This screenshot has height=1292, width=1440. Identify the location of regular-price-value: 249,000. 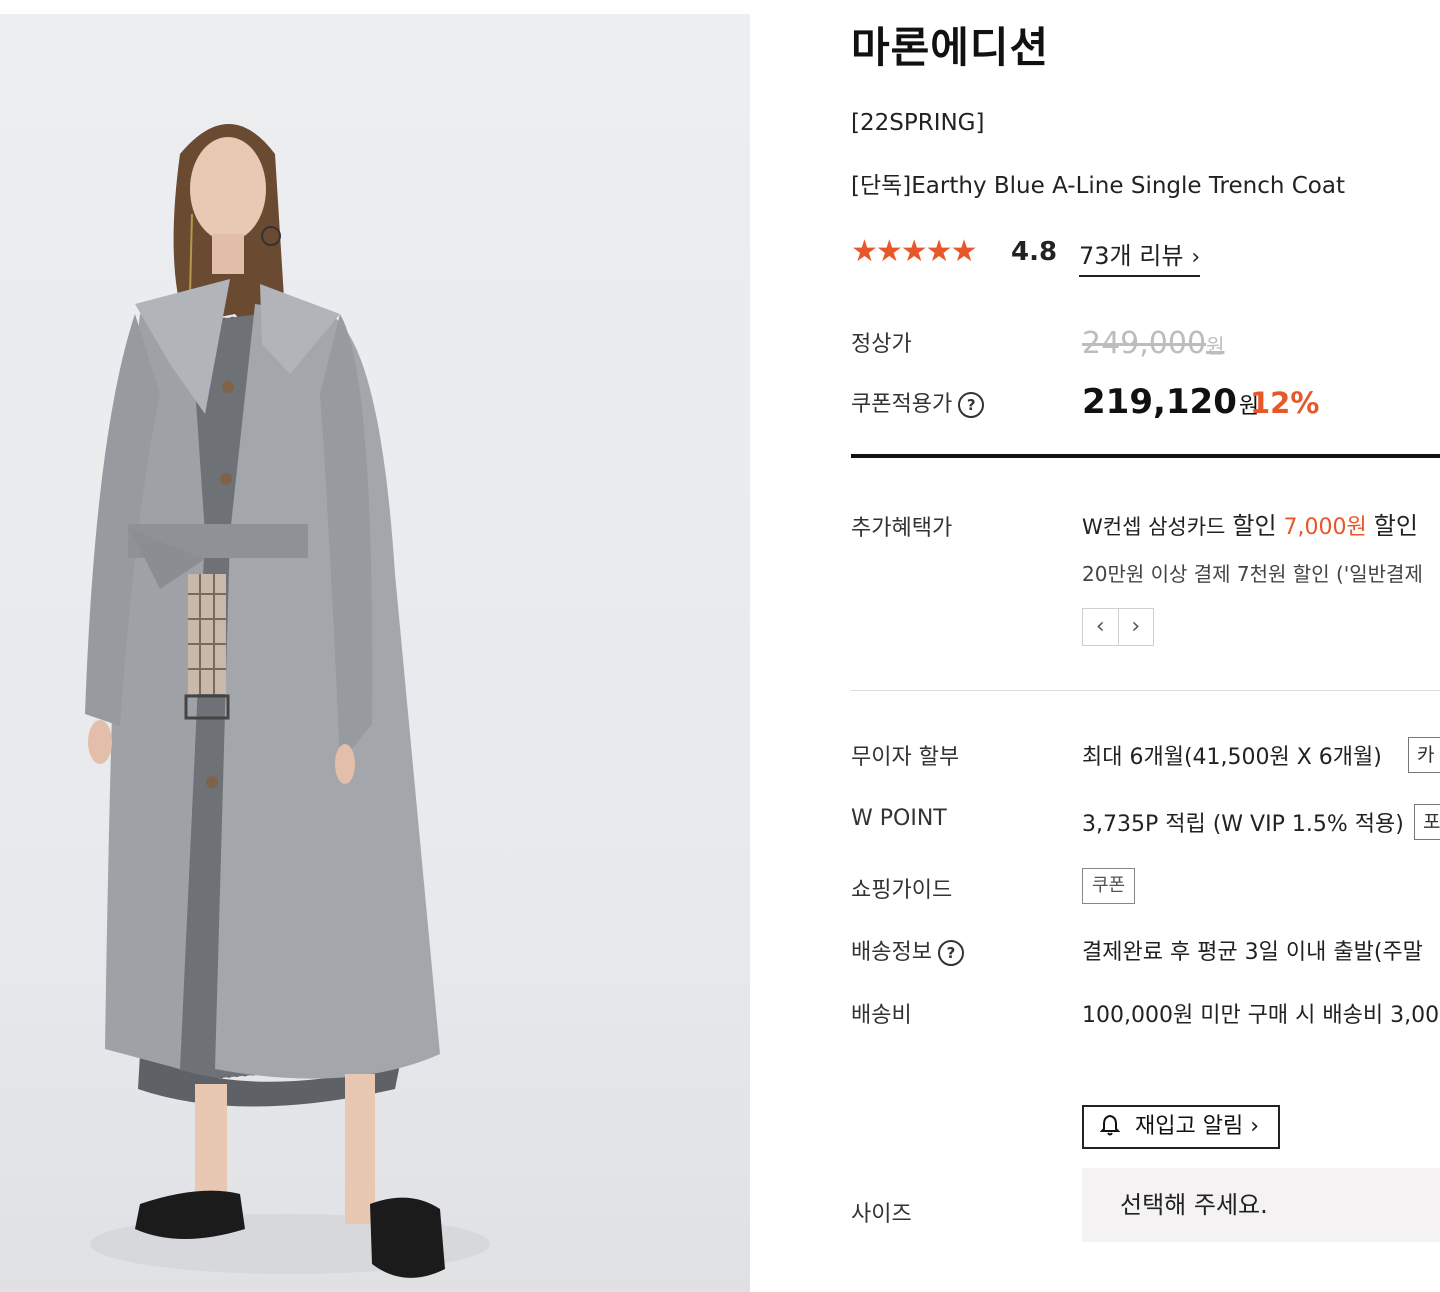
(1144, 343).